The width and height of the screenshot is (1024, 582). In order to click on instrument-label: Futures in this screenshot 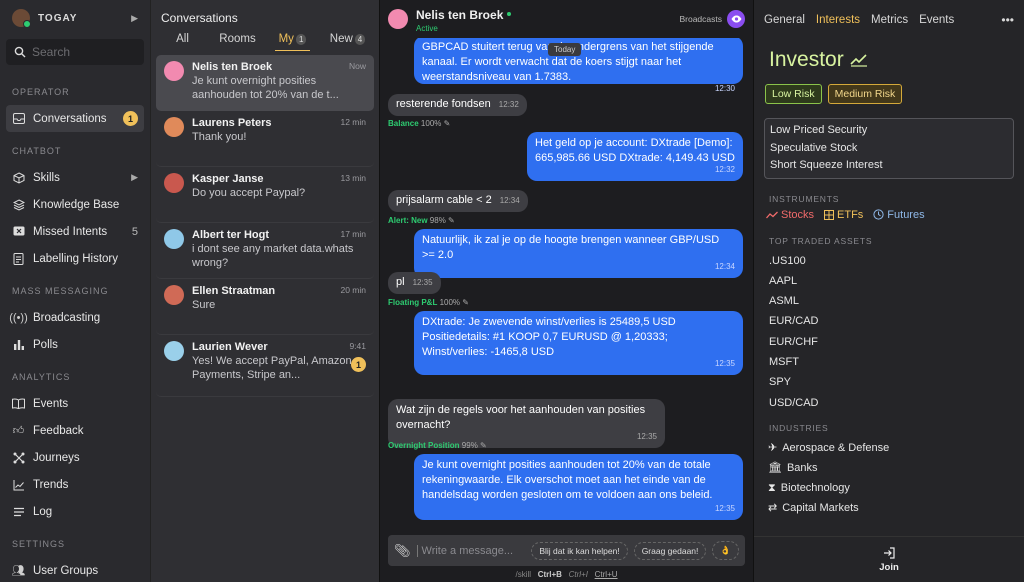, I will do `click(906, 214)`.